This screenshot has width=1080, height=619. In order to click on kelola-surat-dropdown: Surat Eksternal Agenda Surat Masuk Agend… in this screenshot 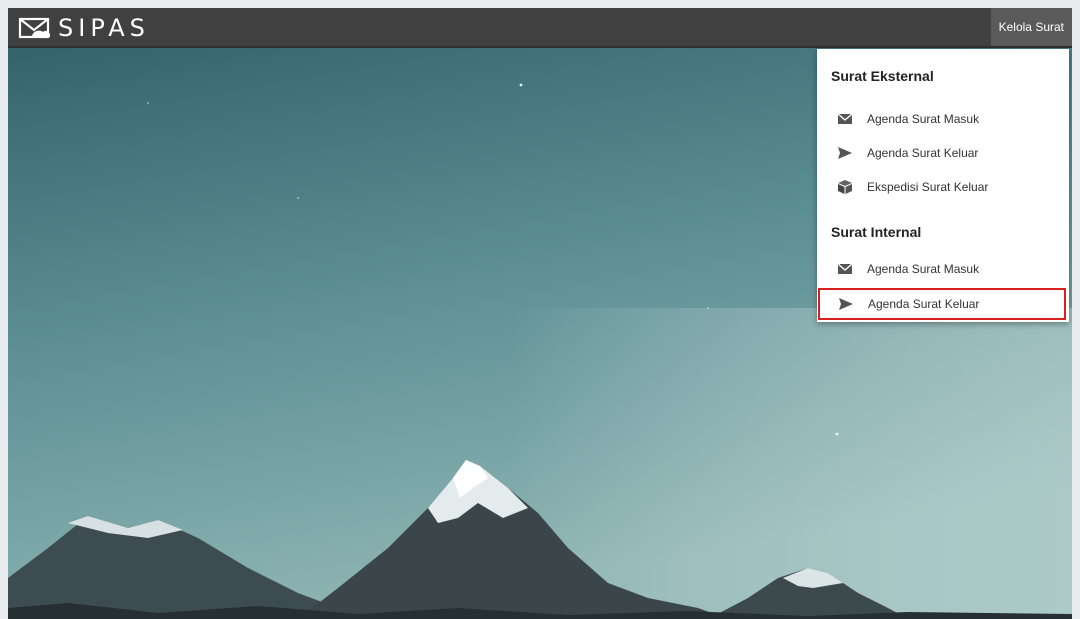, I will do `click(943, 185)`.